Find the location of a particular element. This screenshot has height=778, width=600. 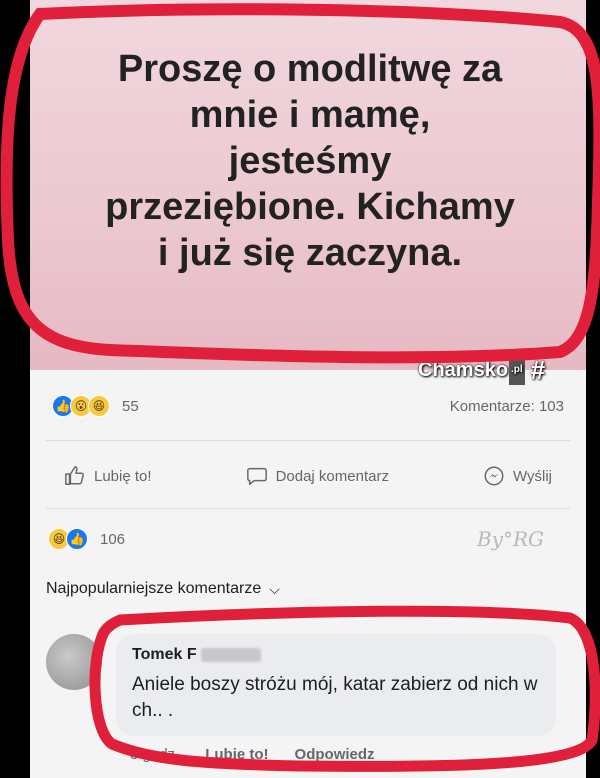

comment-button: Dodaj komentarz is located at coordinates (317, 476).